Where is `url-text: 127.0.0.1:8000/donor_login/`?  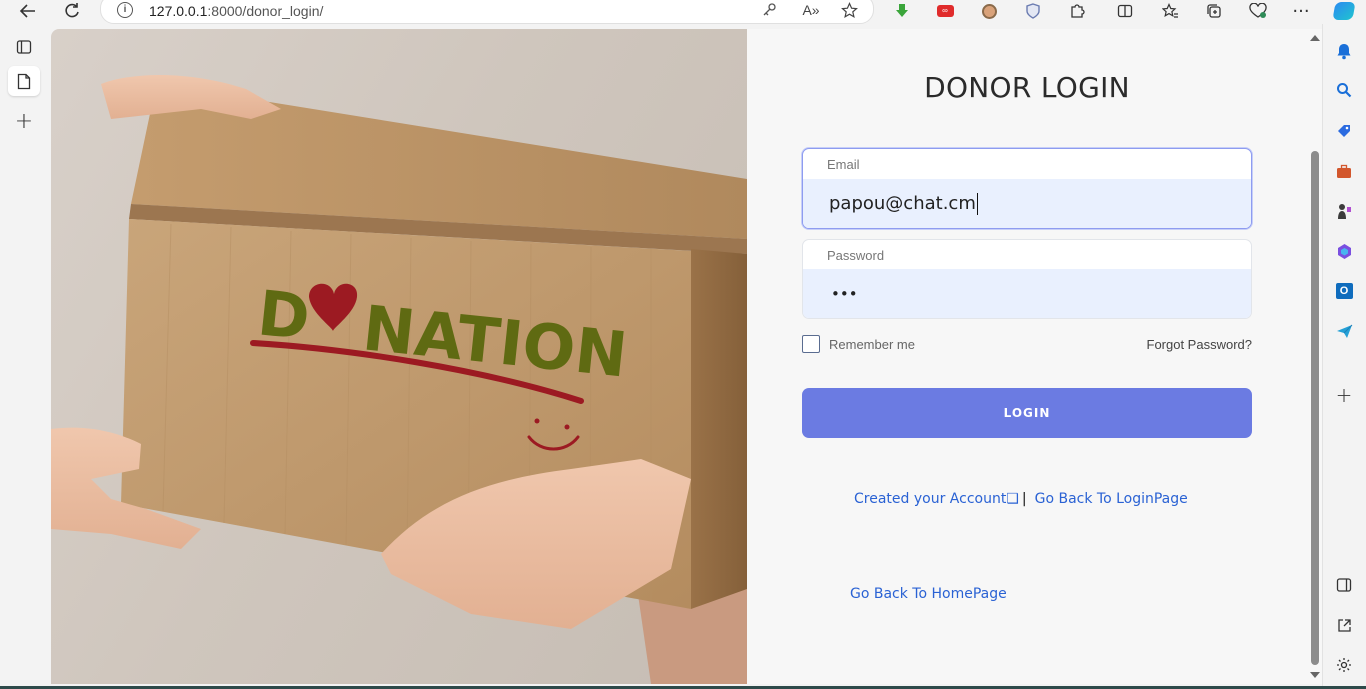
url-text: 127.0.0.1:8000/donor_login/ is located at coordinates (236, 11).